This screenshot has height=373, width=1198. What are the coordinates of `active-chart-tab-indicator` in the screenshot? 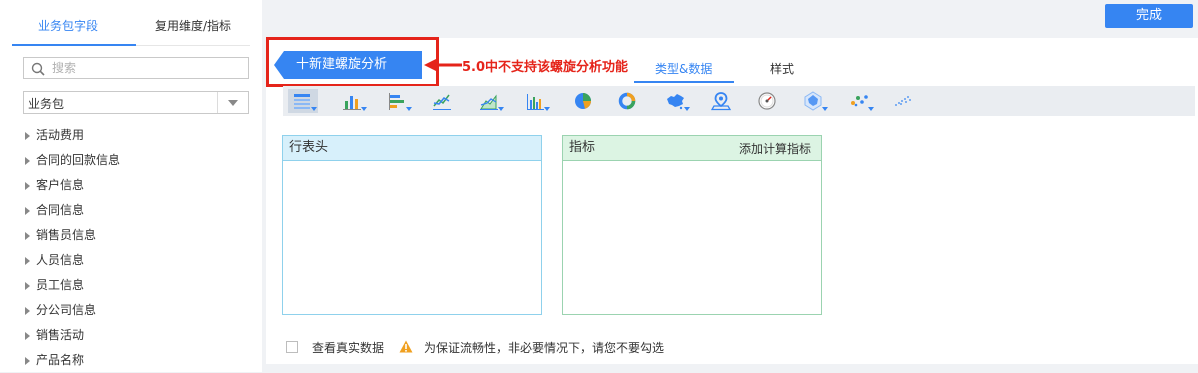 It's located at (684, 82).